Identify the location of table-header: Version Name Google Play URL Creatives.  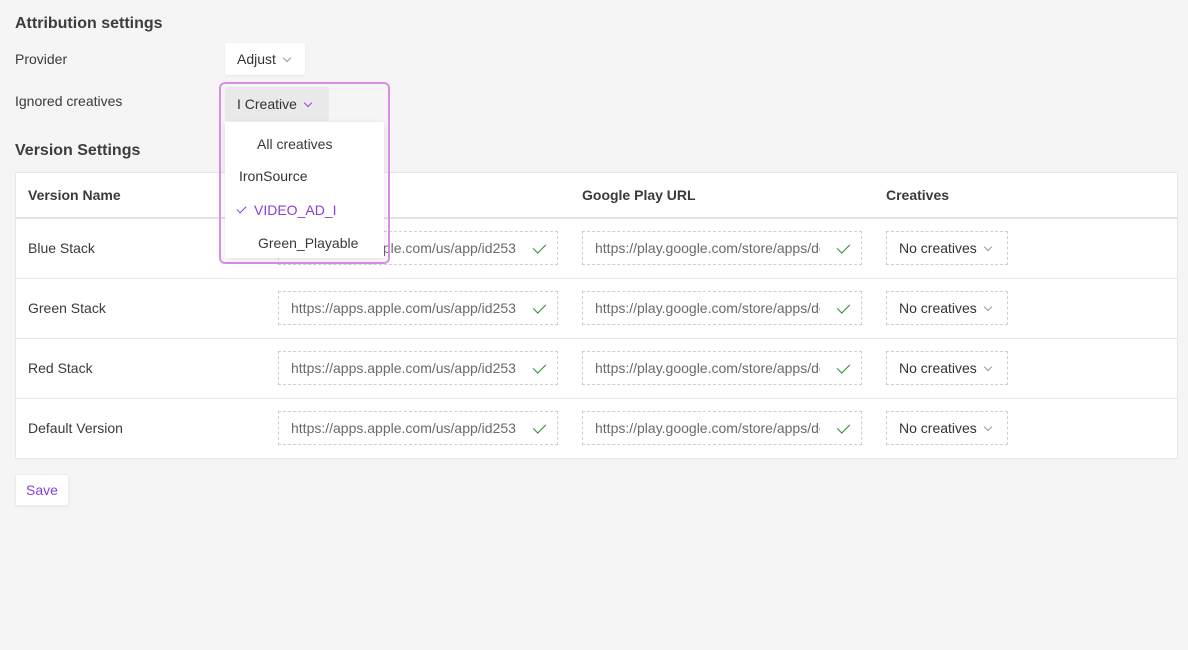
(596, 196).